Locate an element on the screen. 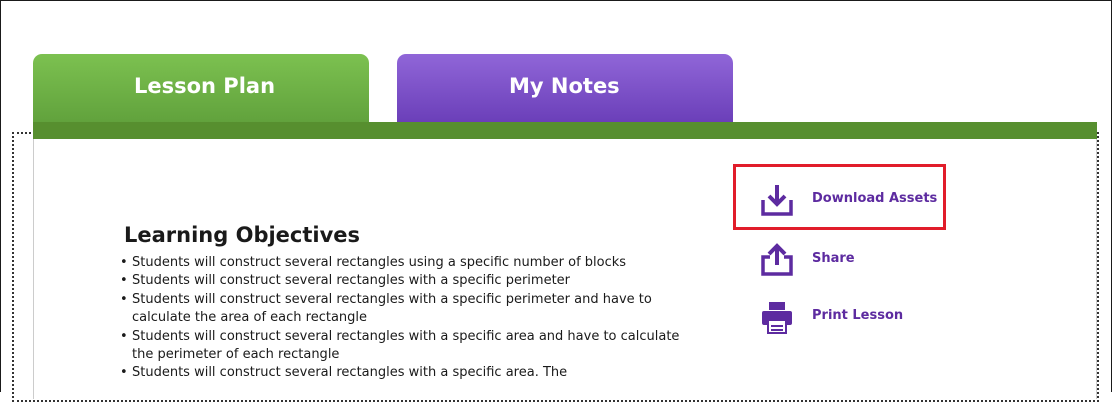 The width and height of the screenshot is (1114, 402). share-button: Share is located at coordinates (860, 260).